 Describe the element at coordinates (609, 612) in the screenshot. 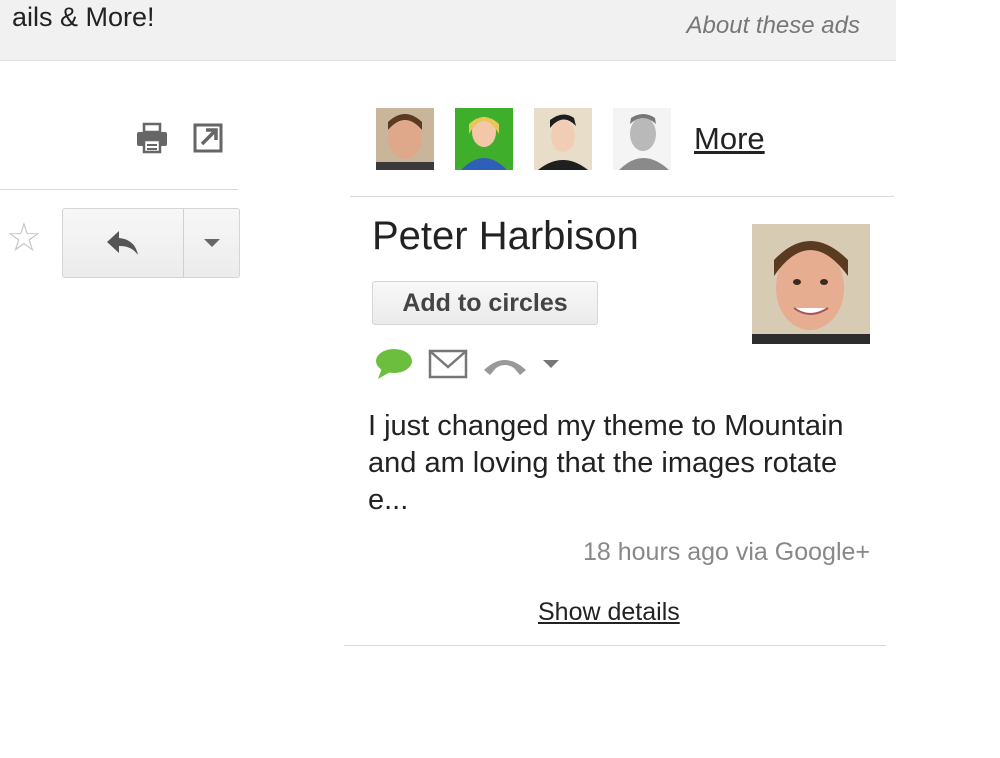

I see `show-details-link: Show details` at that location.